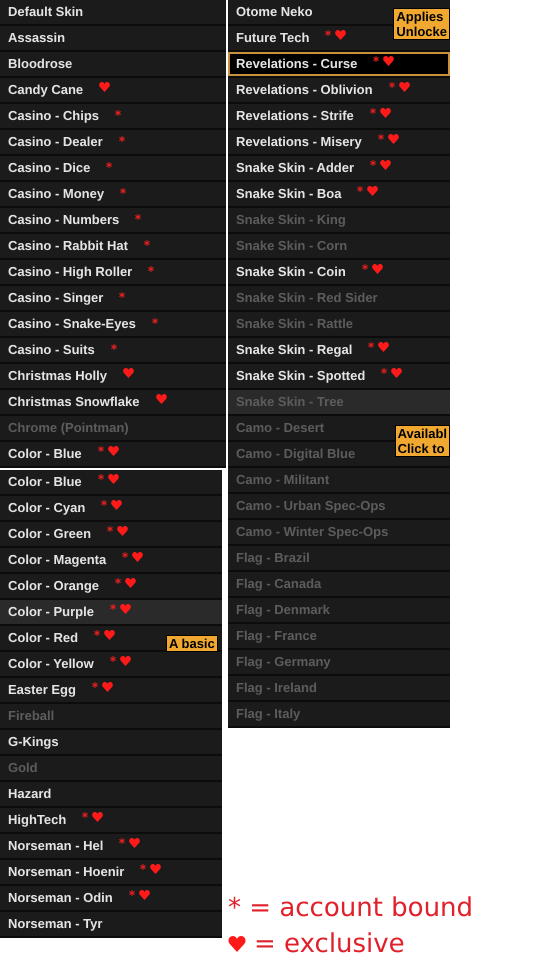  What do you see at coordinates (42, 690) in the screenshot?
I see `skin-name: Easter Egg` at bounding box center [42, 690].